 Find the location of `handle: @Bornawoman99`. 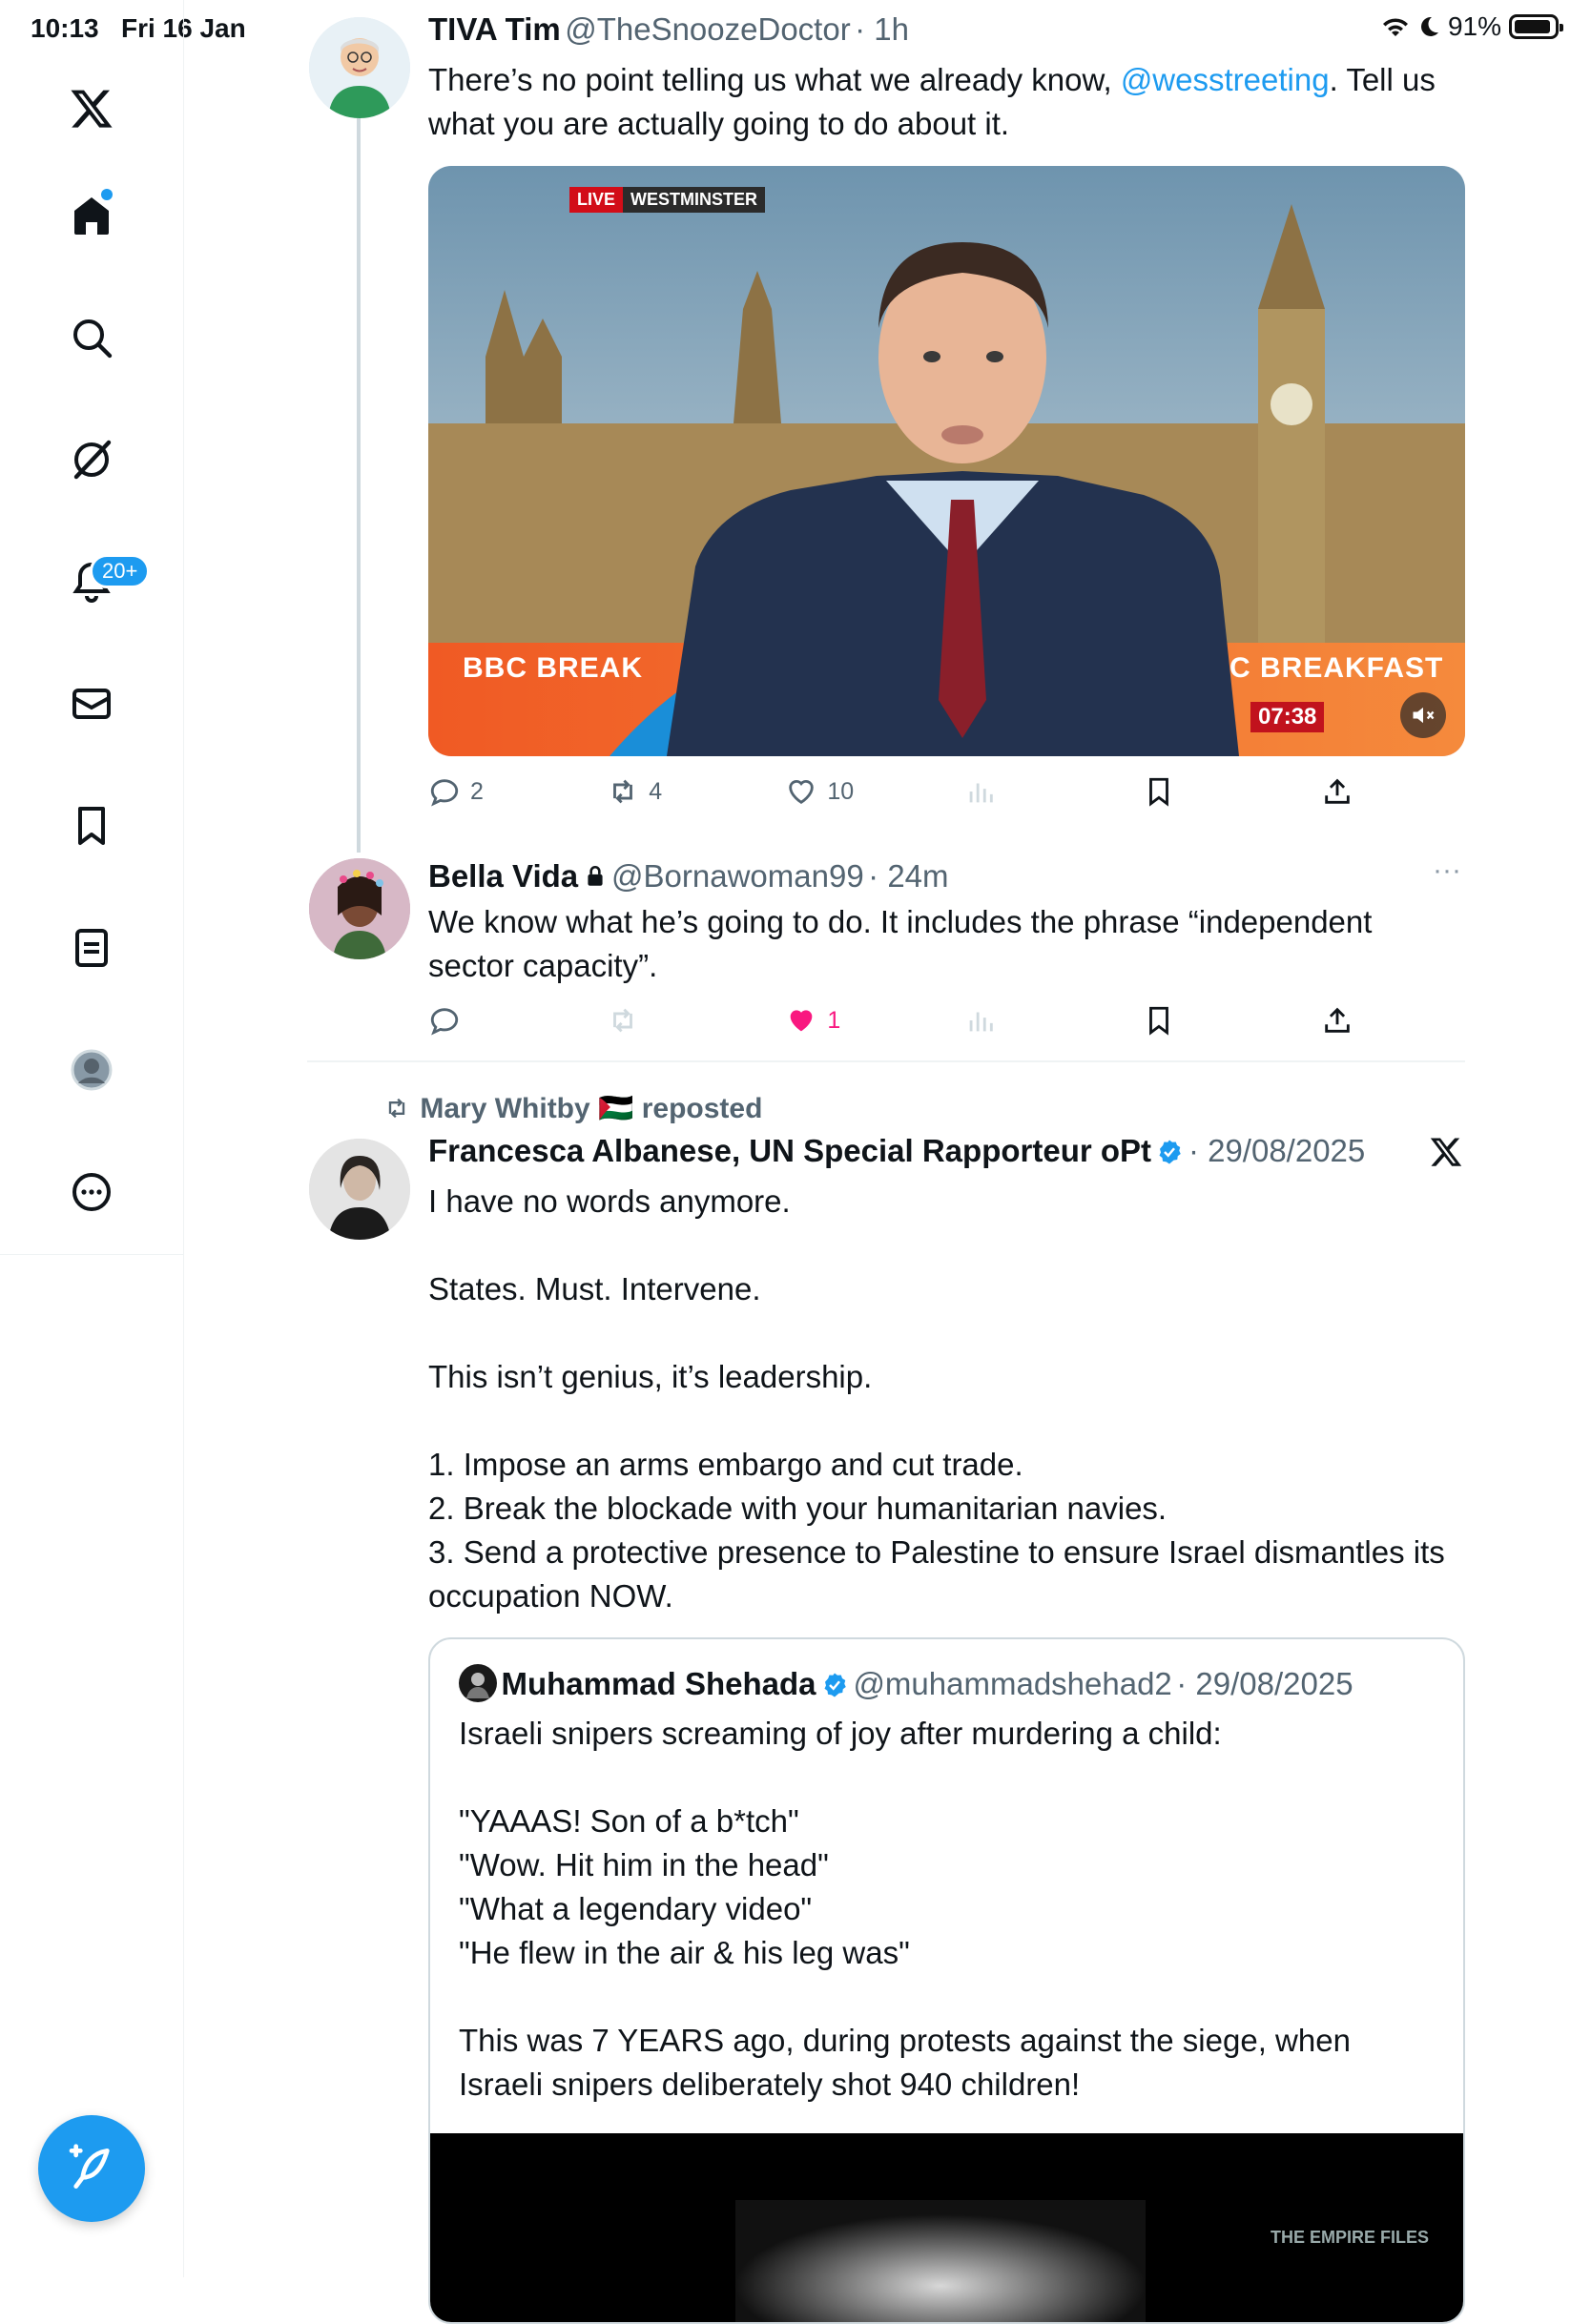

handle: @Bornawoman99 is located at coordinates (737, 876).